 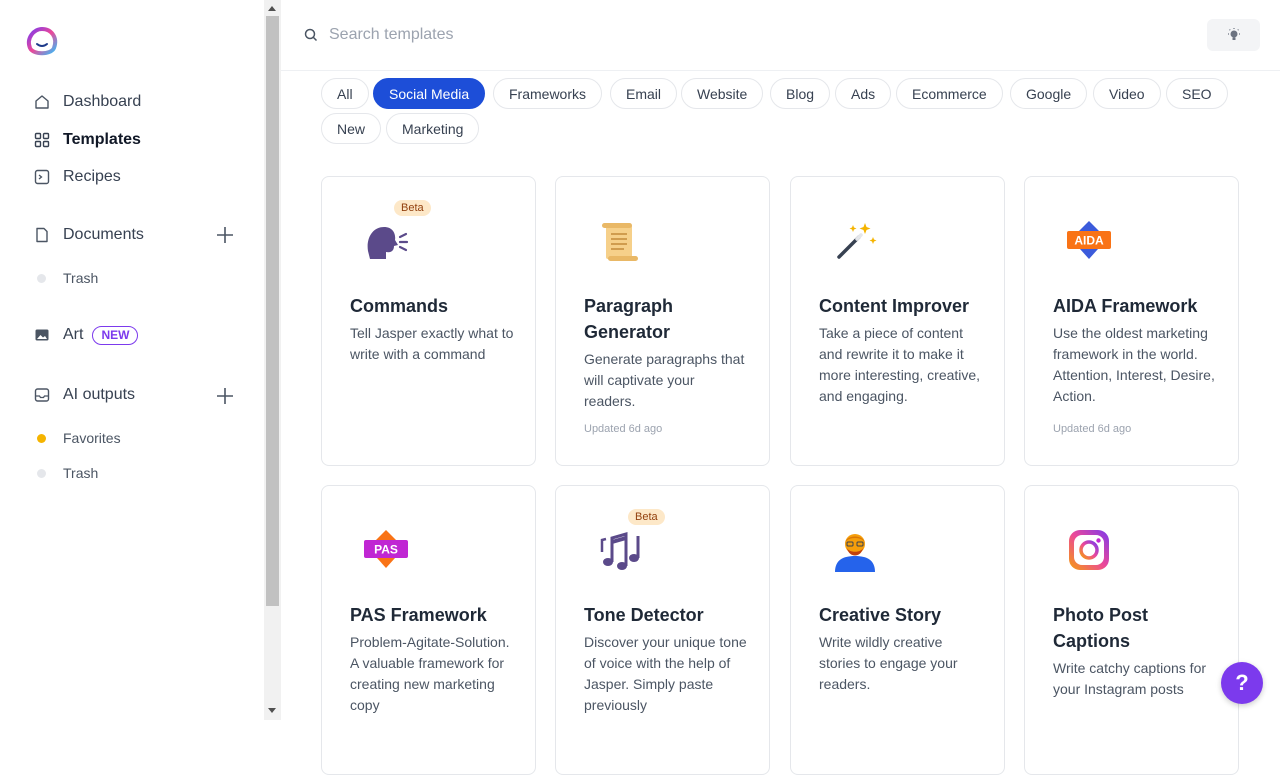 What do you see at coordinates (272, 311) in the screenshot?
I see `scroll-thumb` at bounding box center [272, 311].